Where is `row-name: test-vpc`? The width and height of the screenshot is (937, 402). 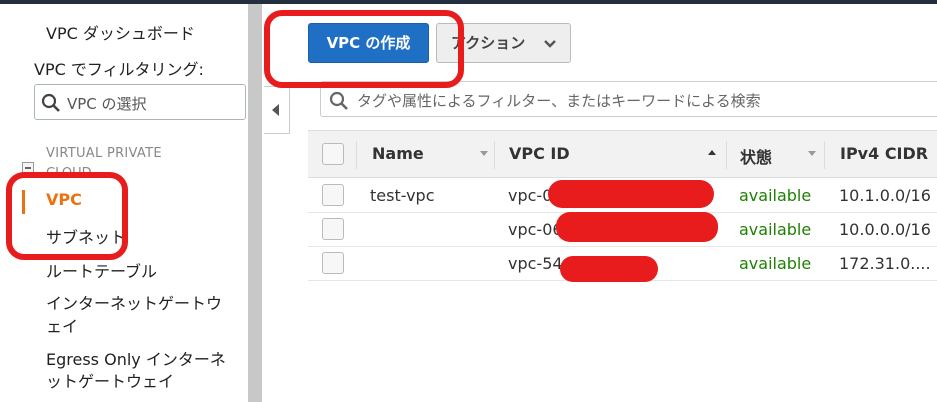
row-name: test-vpc is located at coordinates (402, 195).